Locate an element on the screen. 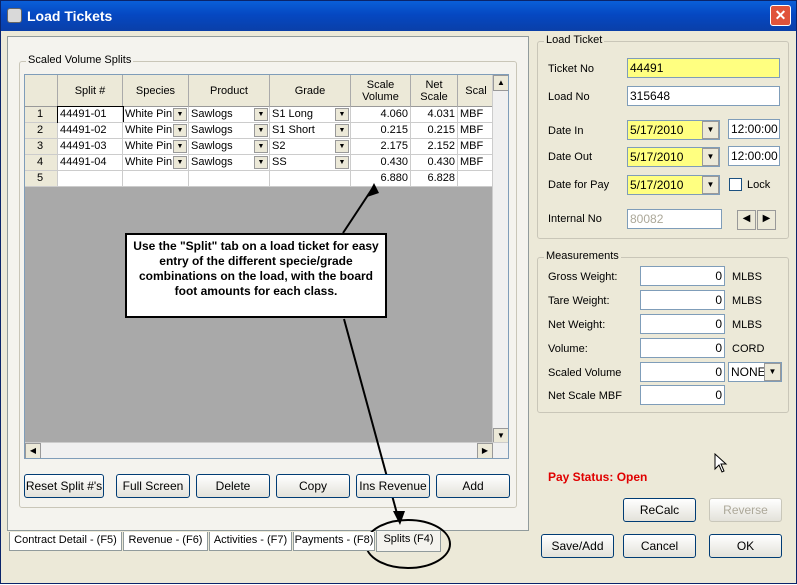 This screenshot has height=585, width=797. time-out-input: 12:00:00 is located at coordinates (754, 156).